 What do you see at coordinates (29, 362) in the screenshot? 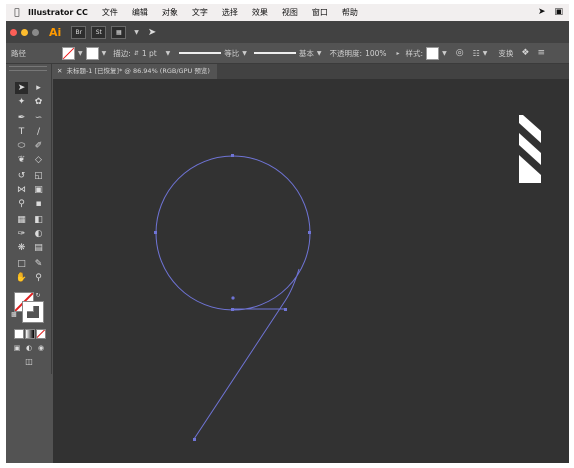
I see `screen-mode-icon: ◫` at bounding box center [29, 362].